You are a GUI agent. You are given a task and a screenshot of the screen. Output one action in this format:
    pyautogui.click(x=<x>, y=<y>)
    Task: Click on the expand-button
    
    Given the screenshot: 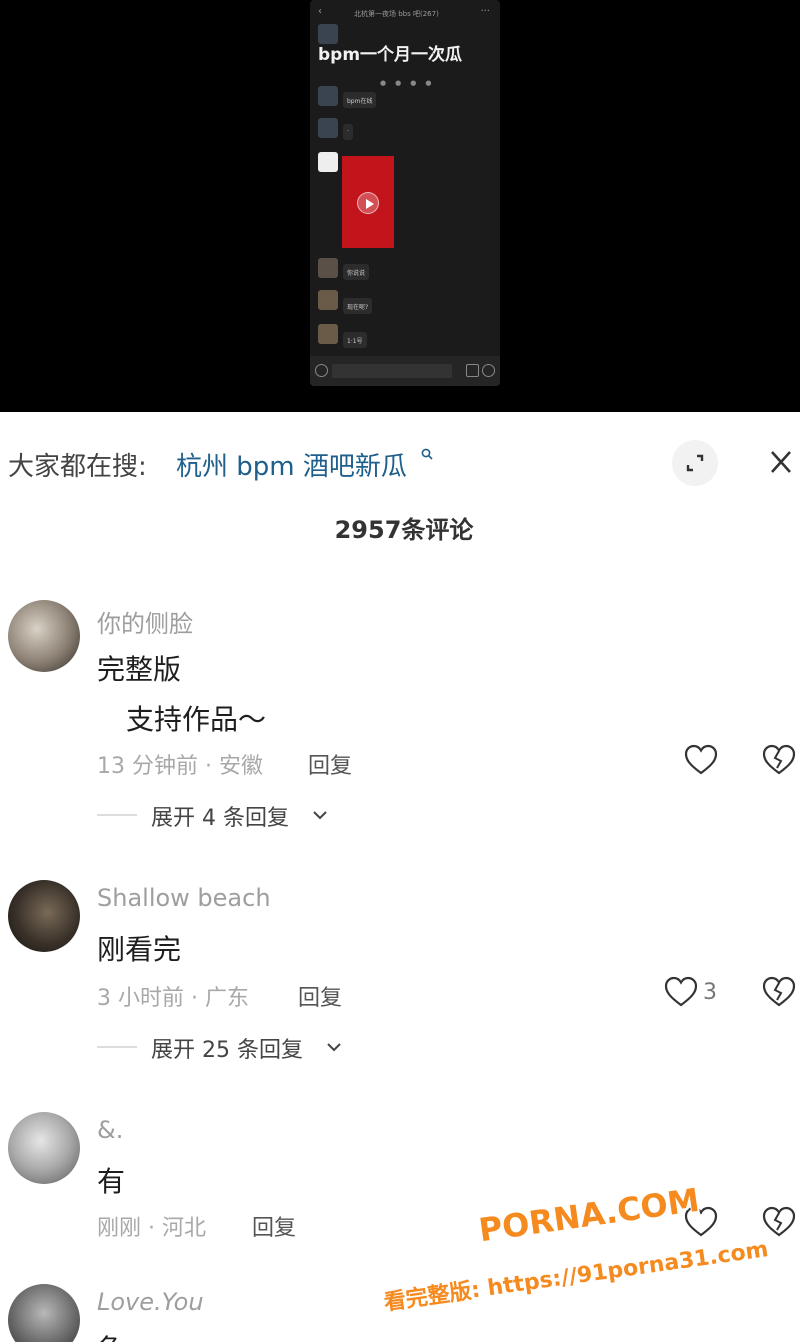 What is the action you would take?
    pyautogui.click(x=695, y=463)
    